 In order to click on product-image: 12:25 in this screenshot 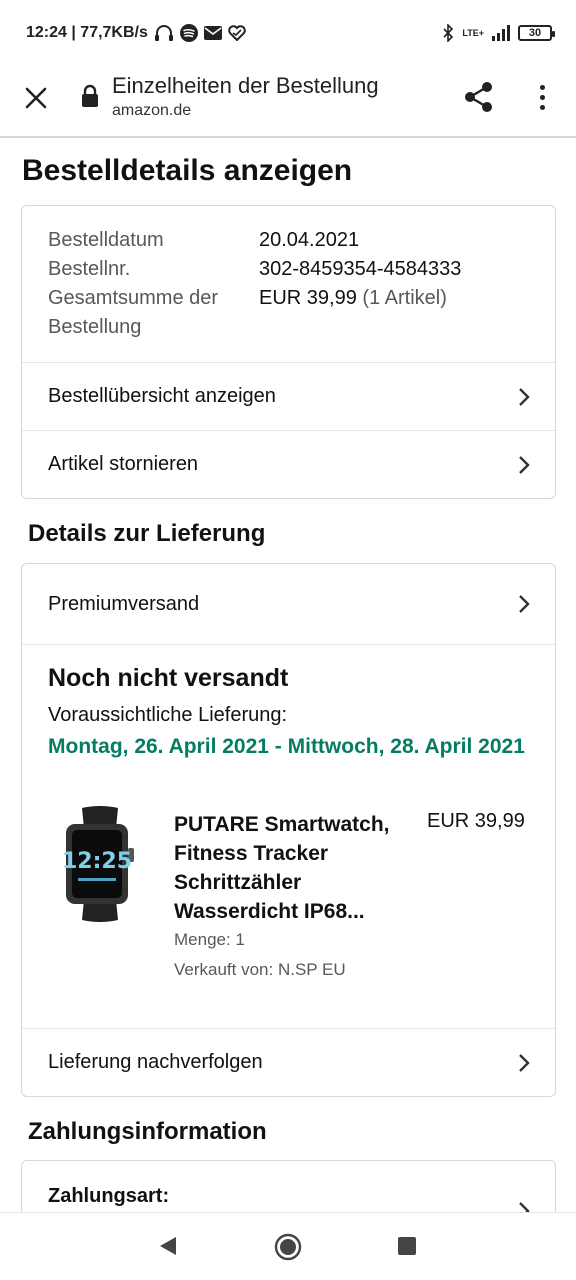, I will do `click(100, 864)`.